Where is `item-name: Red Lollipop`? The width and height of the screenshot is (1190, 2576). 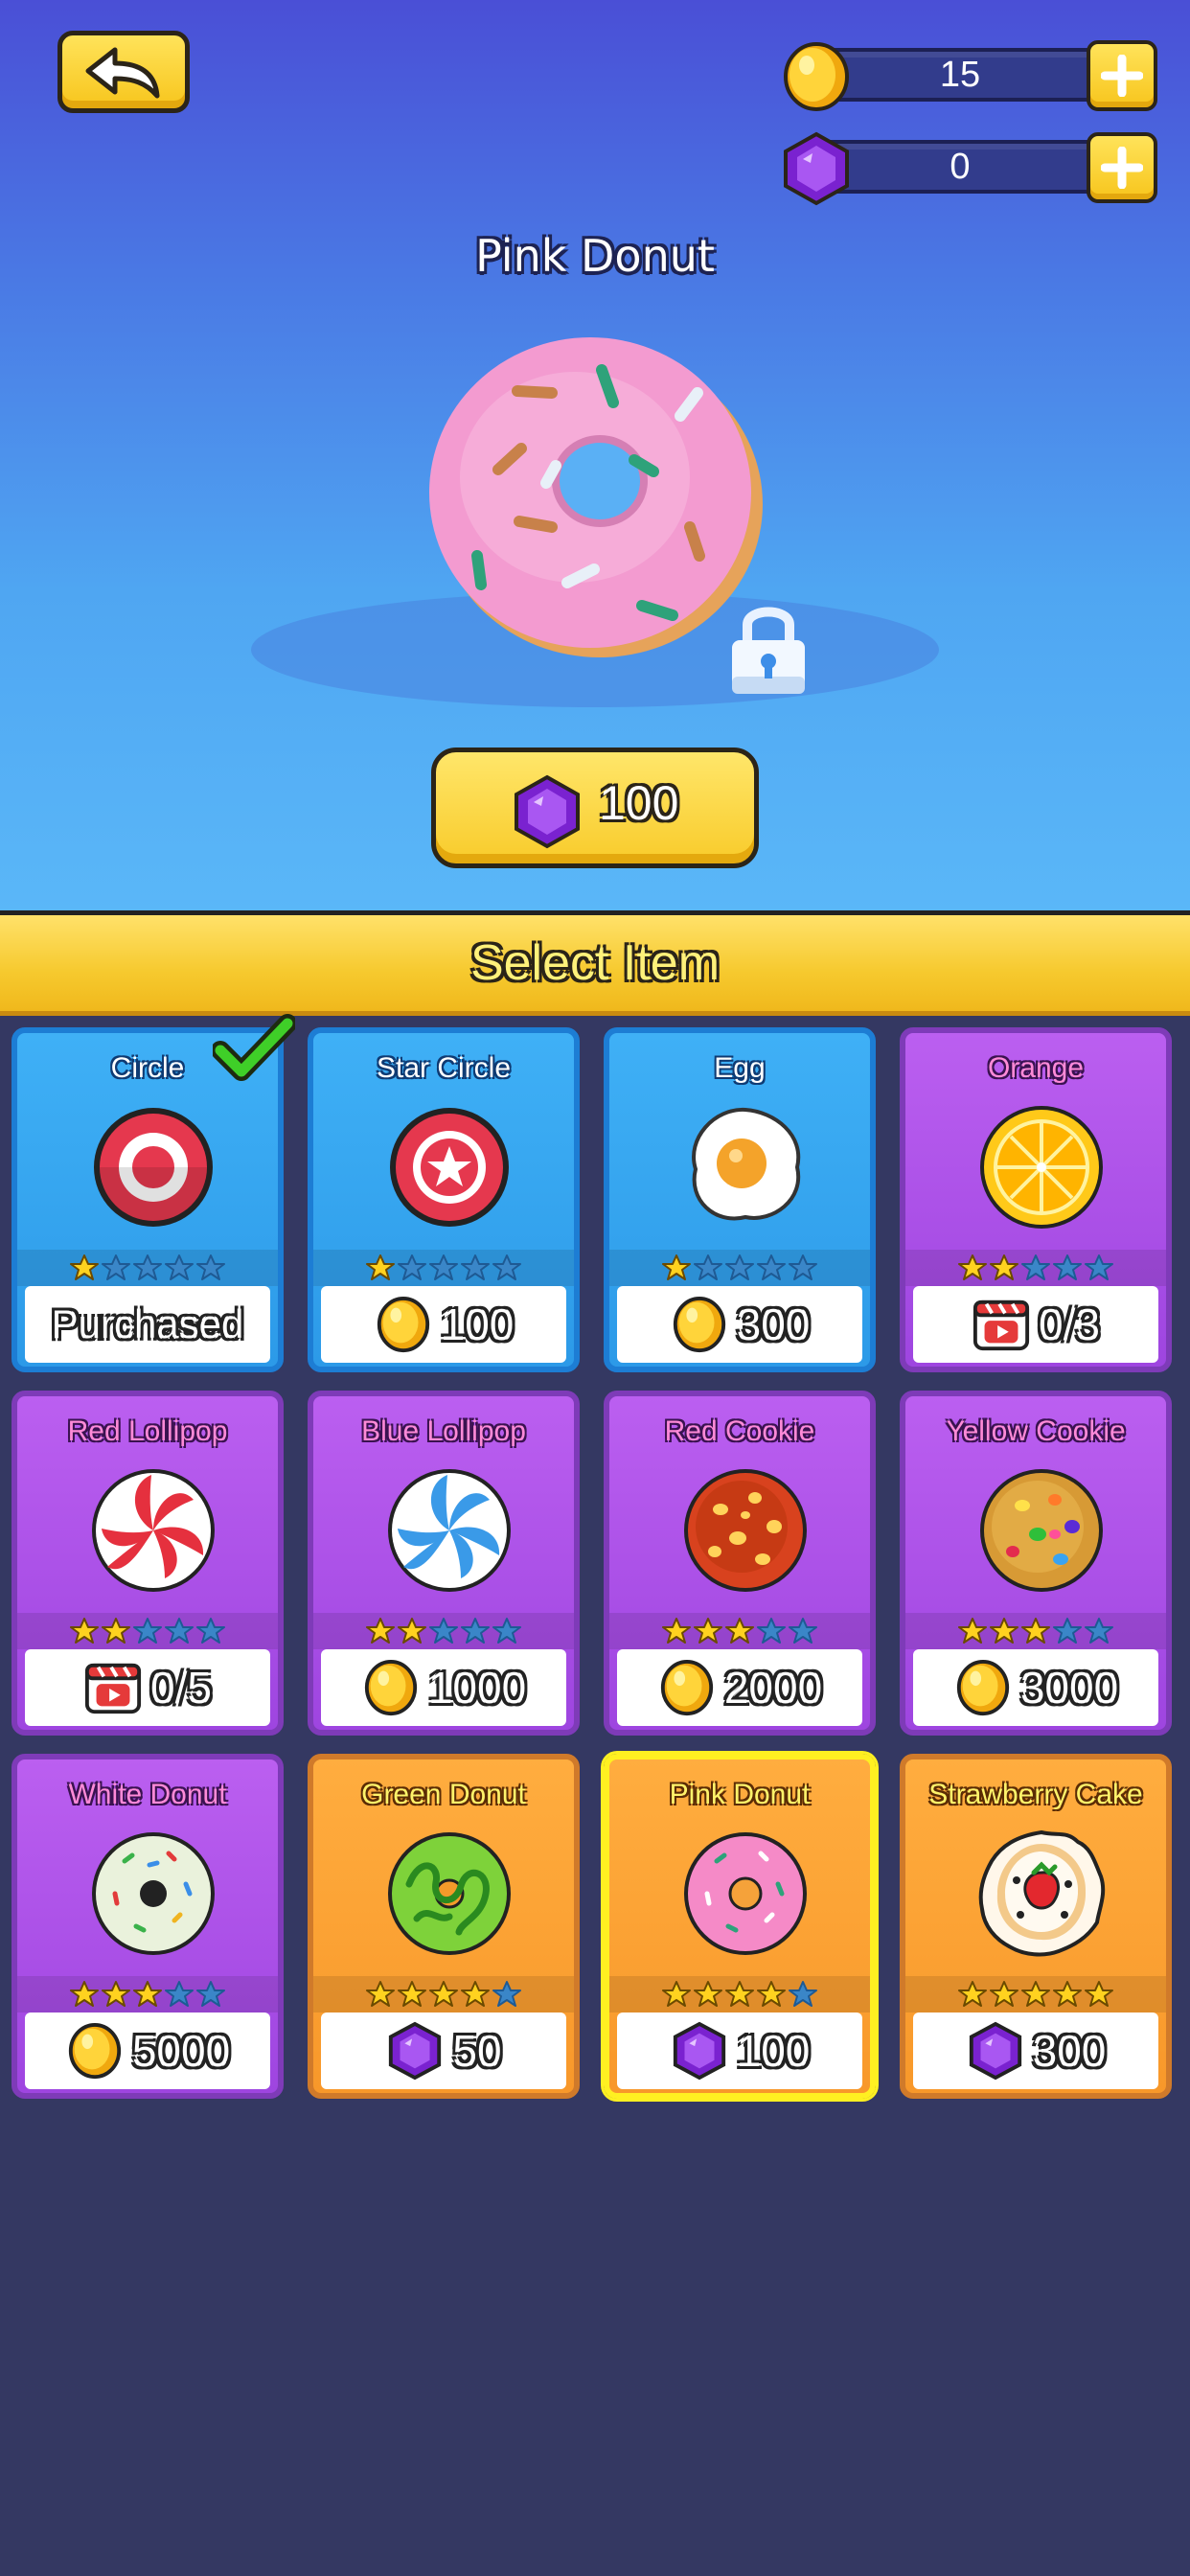
item-name: Red Lollipop is located at coordinates (148, 1431).